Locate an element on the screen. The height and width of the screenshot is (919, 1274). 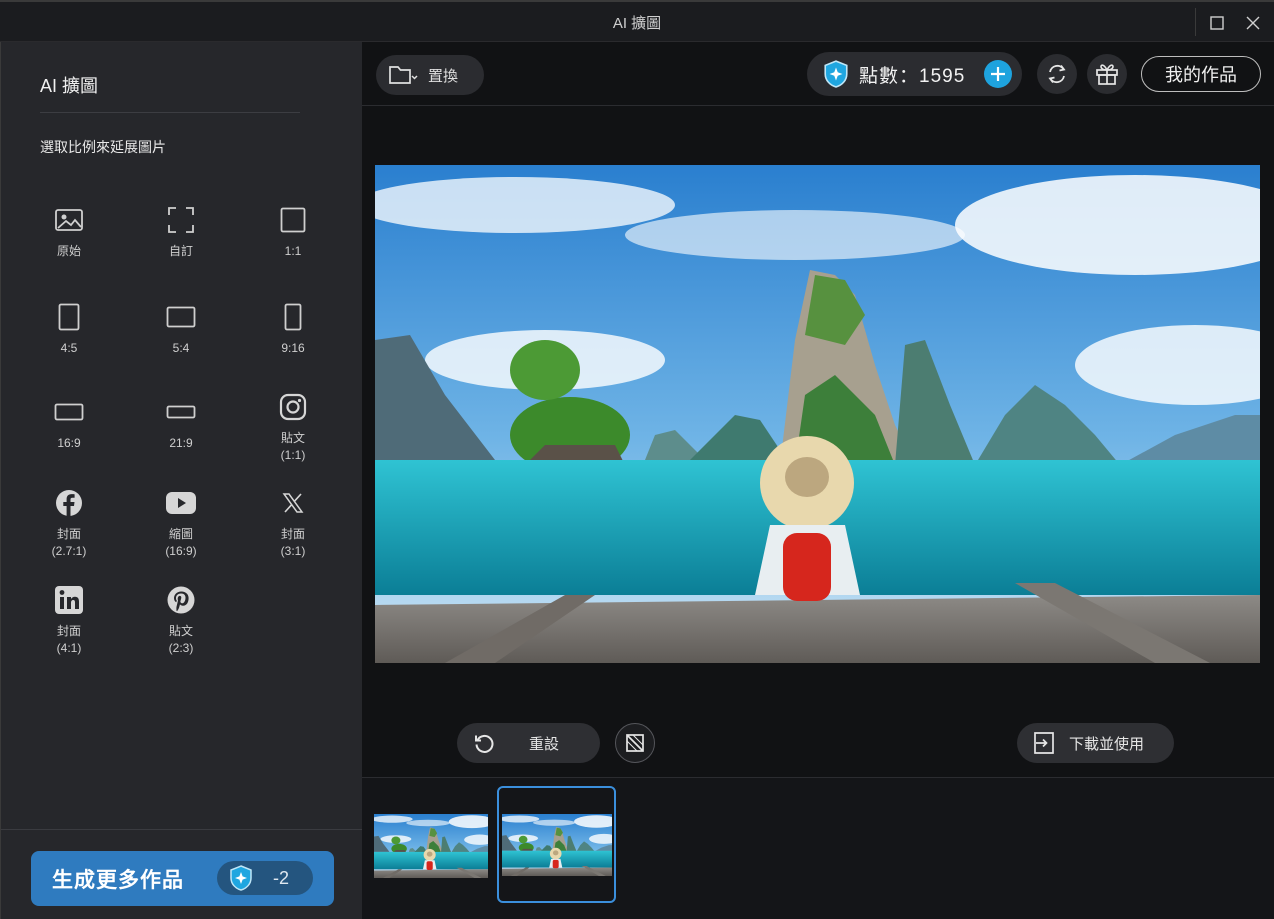
generate-more-button: 生成更多作品 -2 is located at coordinates (182, 878).